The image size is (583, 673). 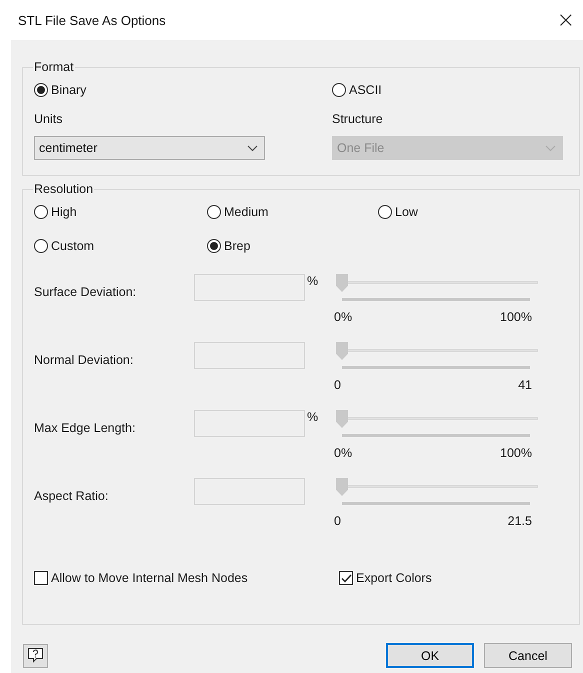 What do you see at coordinates (228, 246) in the screenshot?
I see `radio-button: Brep` at bounding box center [228, 246].